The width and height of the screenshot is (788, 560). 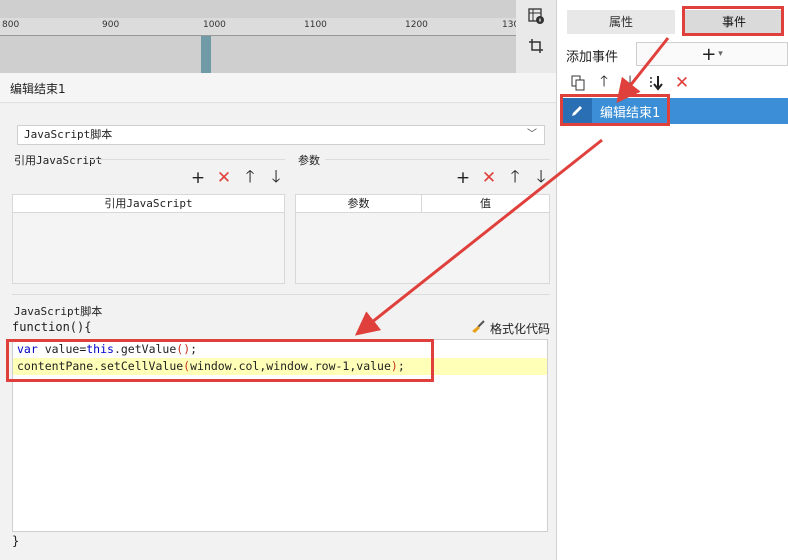 What do you see at coordinates (502, 178) in the screenshot?
I see `param-toolbar: + ✕ 🡑 🡓` at bounding box center [502, 178].